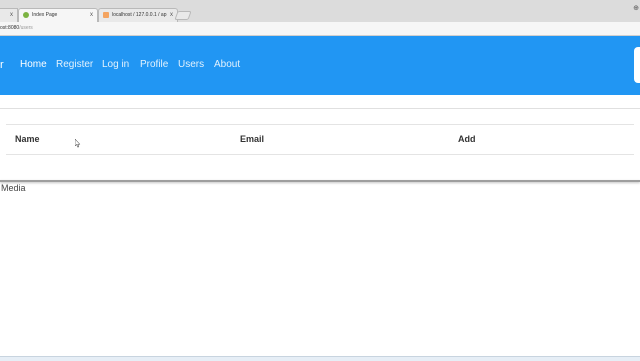 The image size is (640, 361). What do you see at coordinates (183, 15) in the screenshot?
I see `new-tab-icon` at bounding box center [183, 15].